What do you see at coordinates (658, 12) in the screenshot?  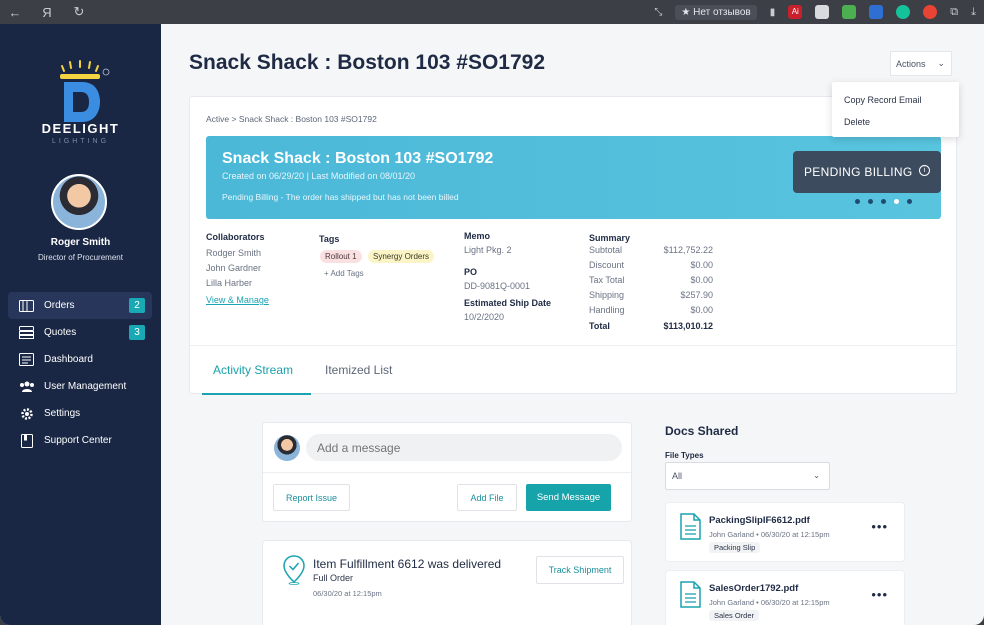 I see `pin-icon: ⤡` at bounding box center [658, 12].